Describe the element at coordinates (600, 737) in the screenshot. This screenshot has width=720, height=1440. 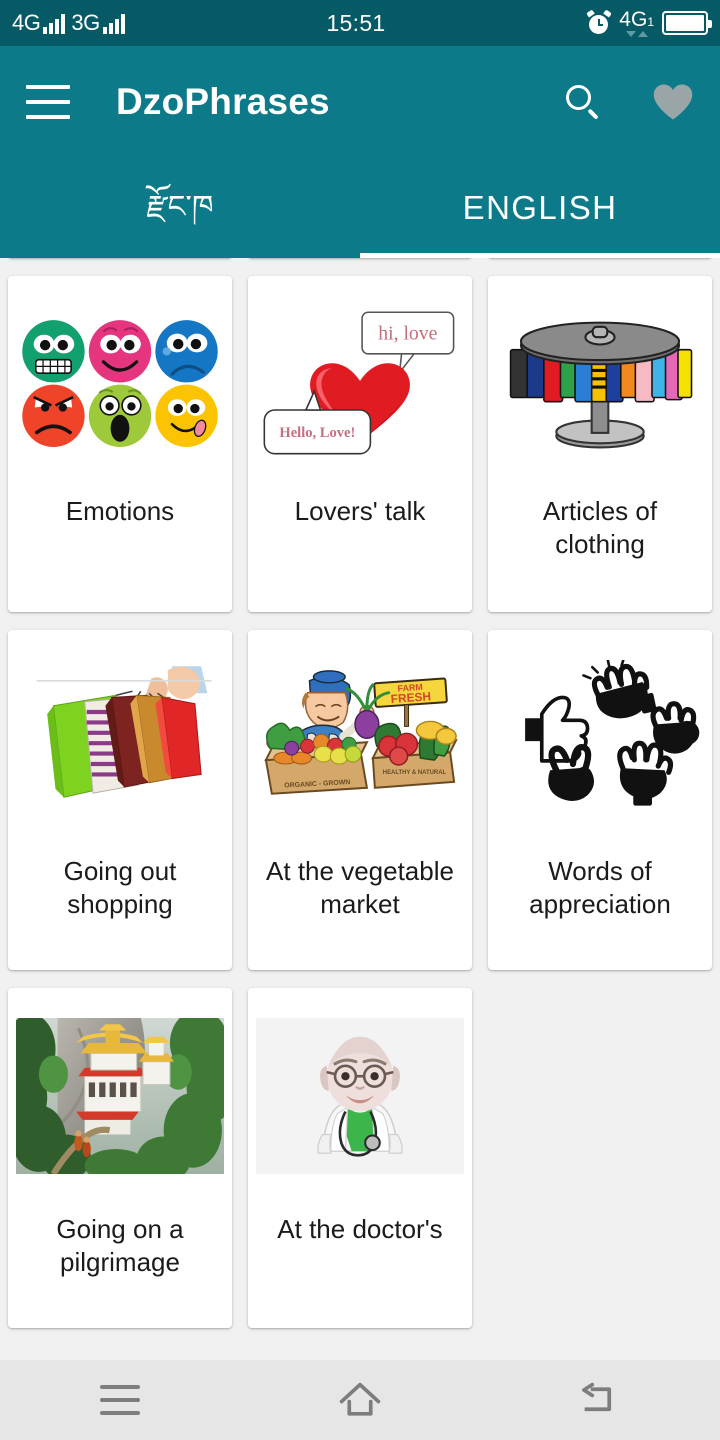
I see `hand-gestures-illustration` at that location.